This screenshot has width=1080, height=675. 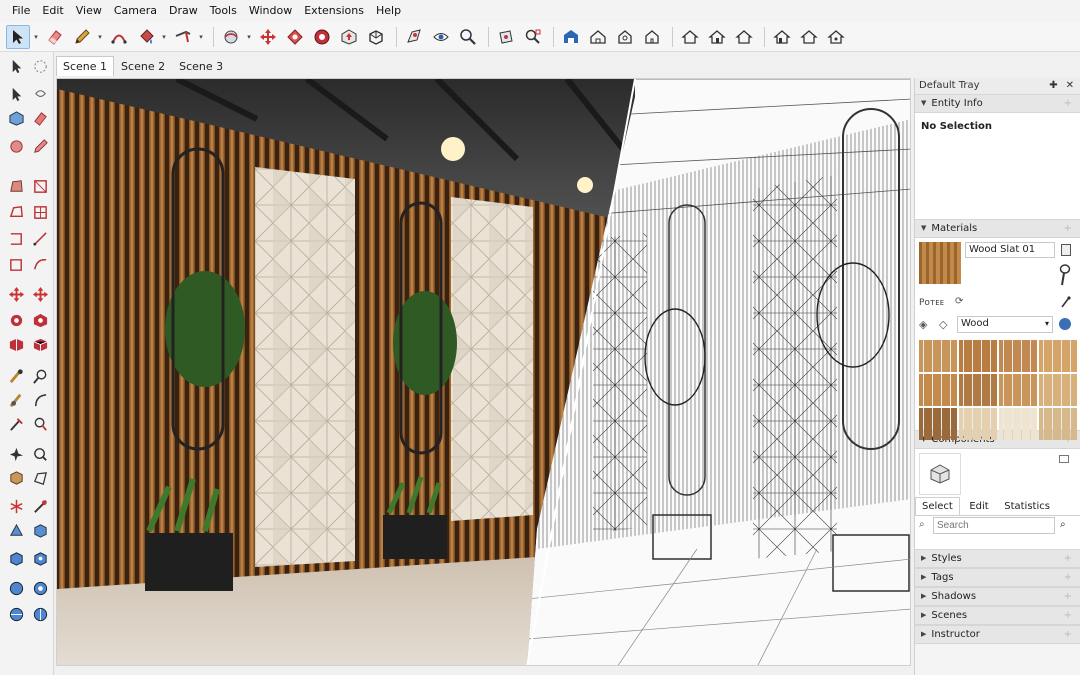 What do you see at coordinates (997, 596) in the screenshot?
I see `shadows-header: ▶ Shadows +` at bounding box center [997, 596].